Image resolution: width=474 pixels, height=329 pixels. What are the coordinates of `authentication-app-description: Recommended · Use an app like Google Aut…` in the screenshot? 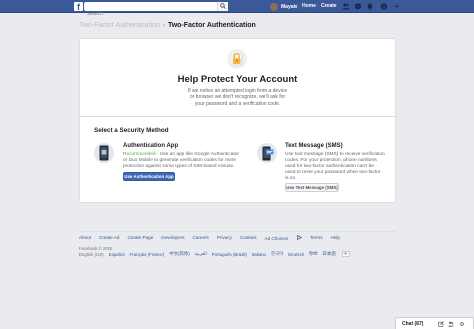 It's located at (181, 161).